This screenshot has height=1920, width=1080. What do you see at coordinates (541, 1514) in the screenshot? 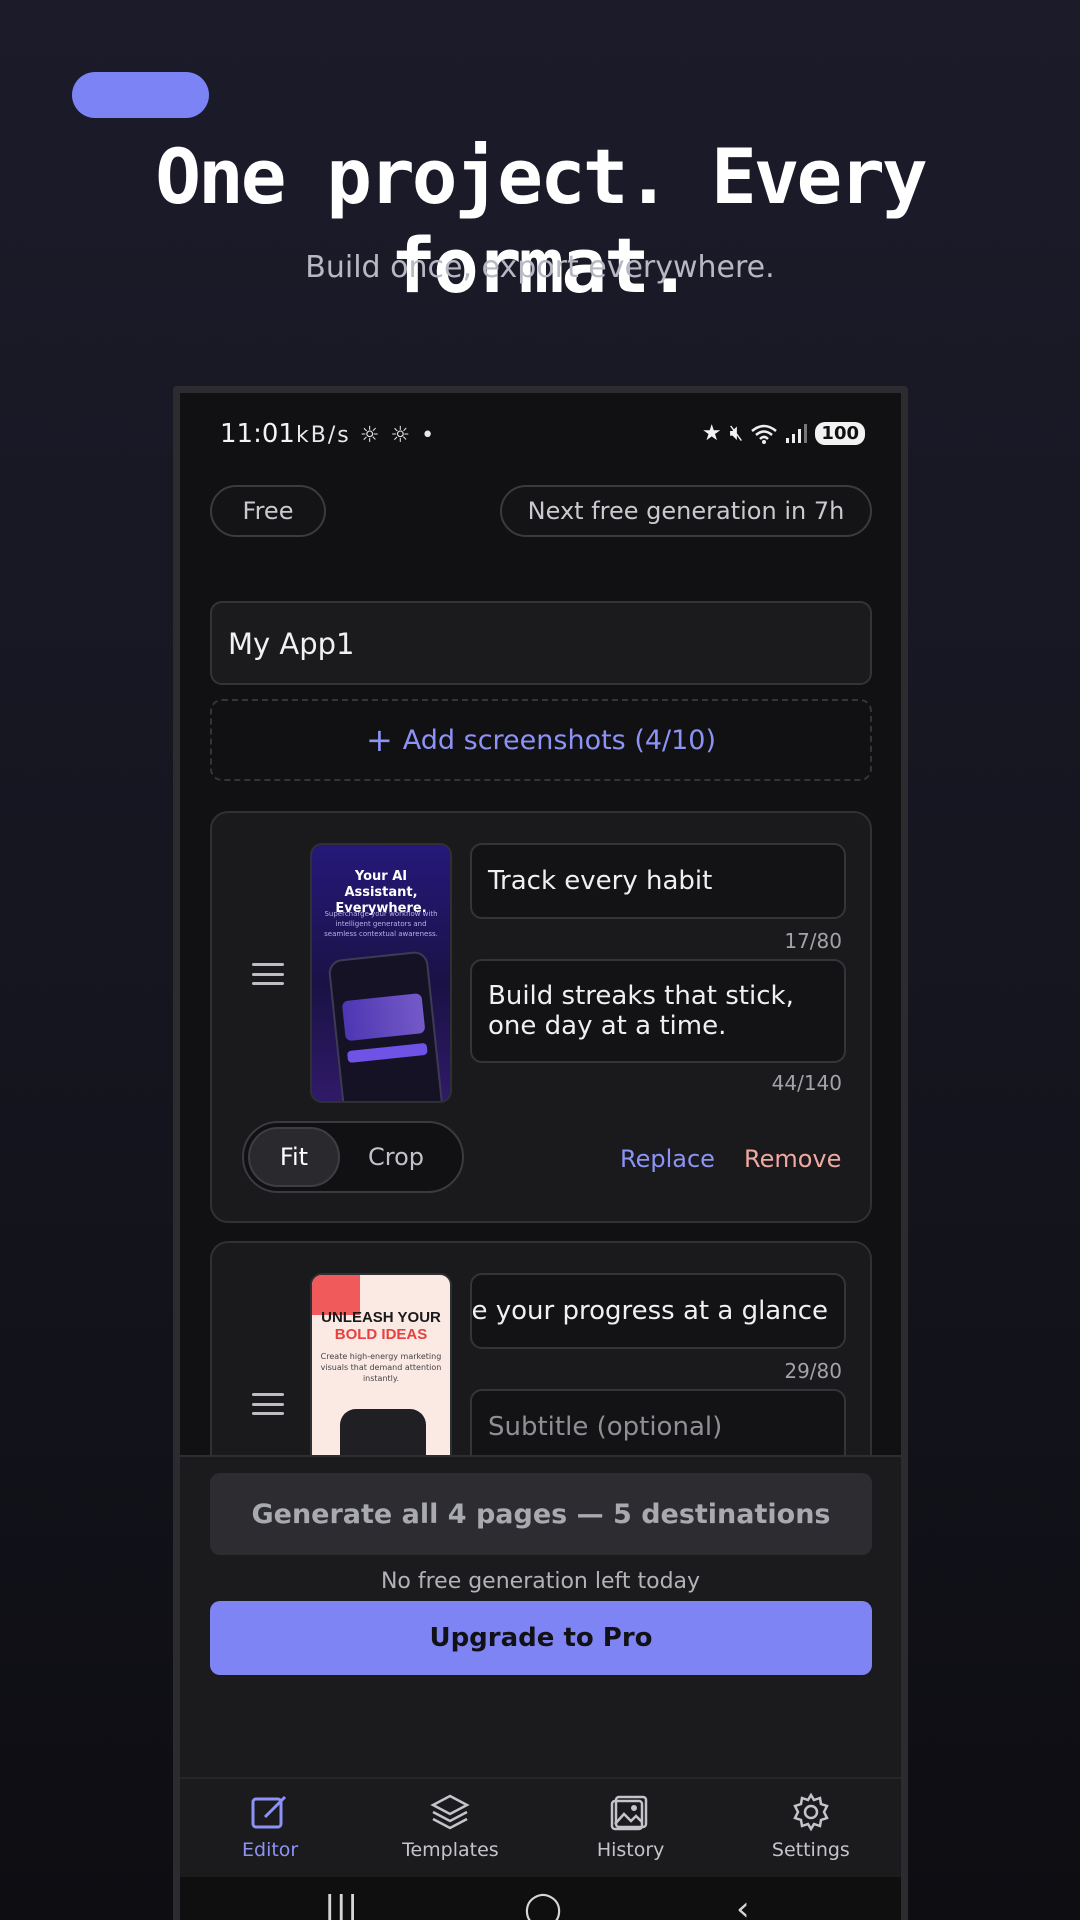
I see `generate-all-button: Generate all 4 pages — 5 destinations` at bounding box center [541, 1514].